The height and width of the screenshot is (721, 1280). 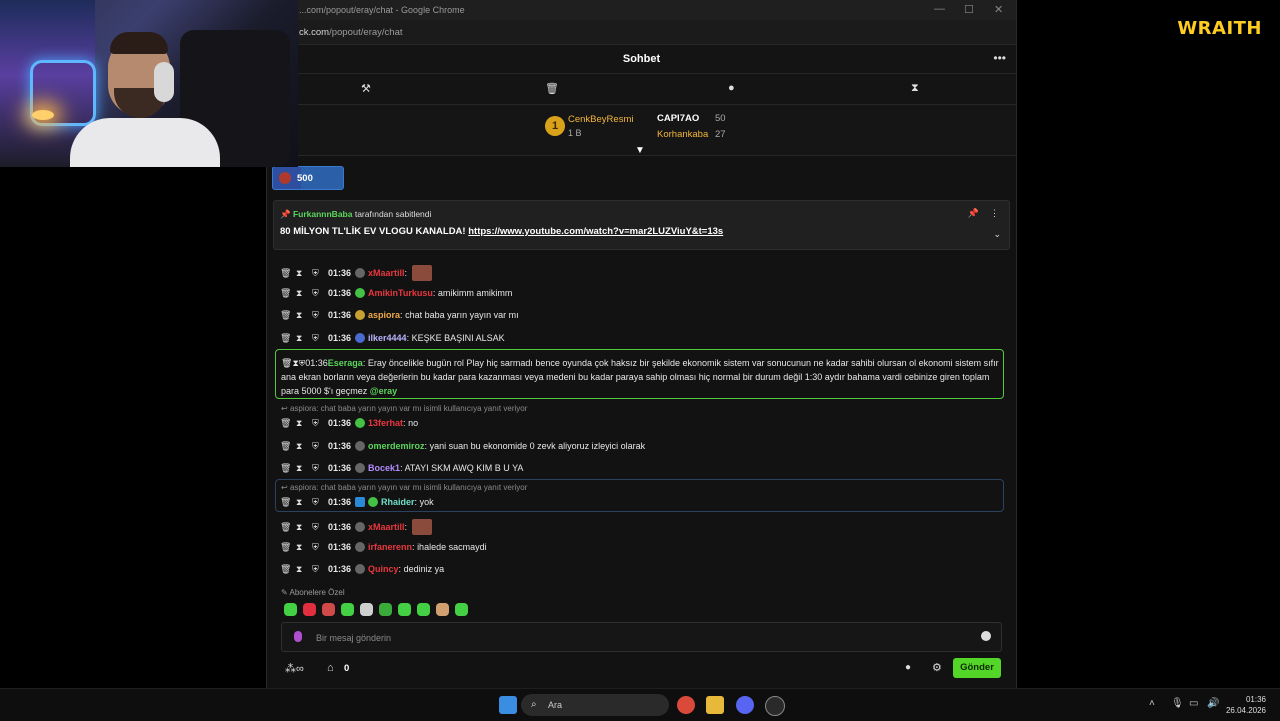 What do you see at coordinates (323, 214) in the screenshot?
I see `pinned-user: FurkannnBaba` at bounding box center [323, 214].